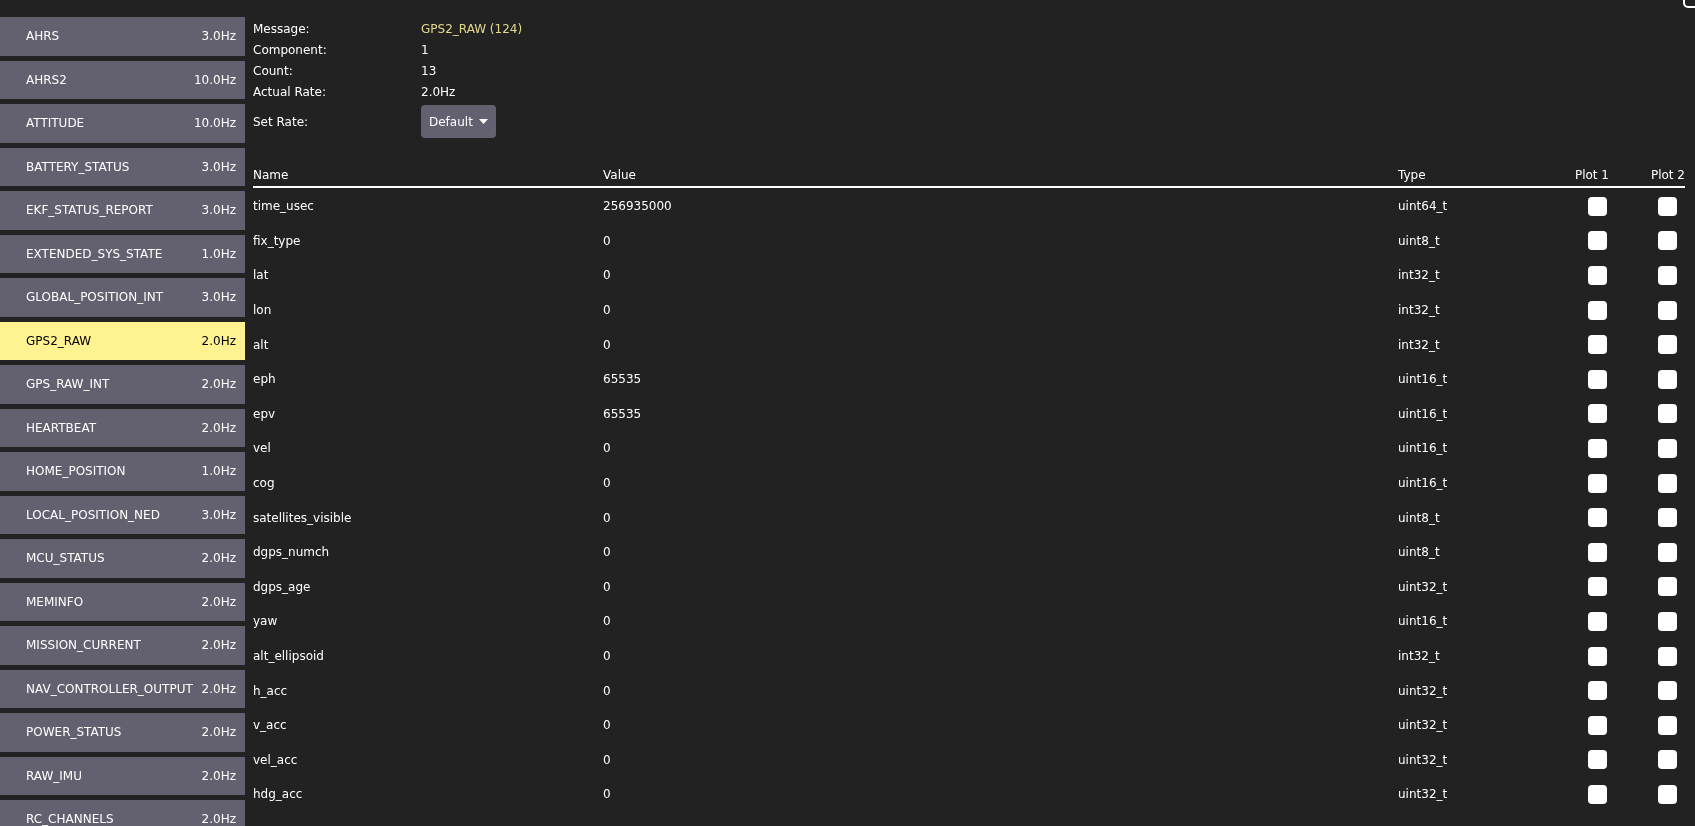  Describe the element at coordinates (122, 775) in the screenshot. I see `message-item: RAW_IMU 2.0Hz` at that location.